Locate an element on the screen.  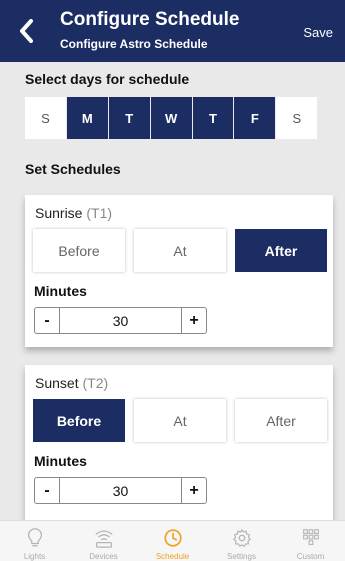
sunset-minutes-stepper: - 30 + is located at coordinates (120, 490).